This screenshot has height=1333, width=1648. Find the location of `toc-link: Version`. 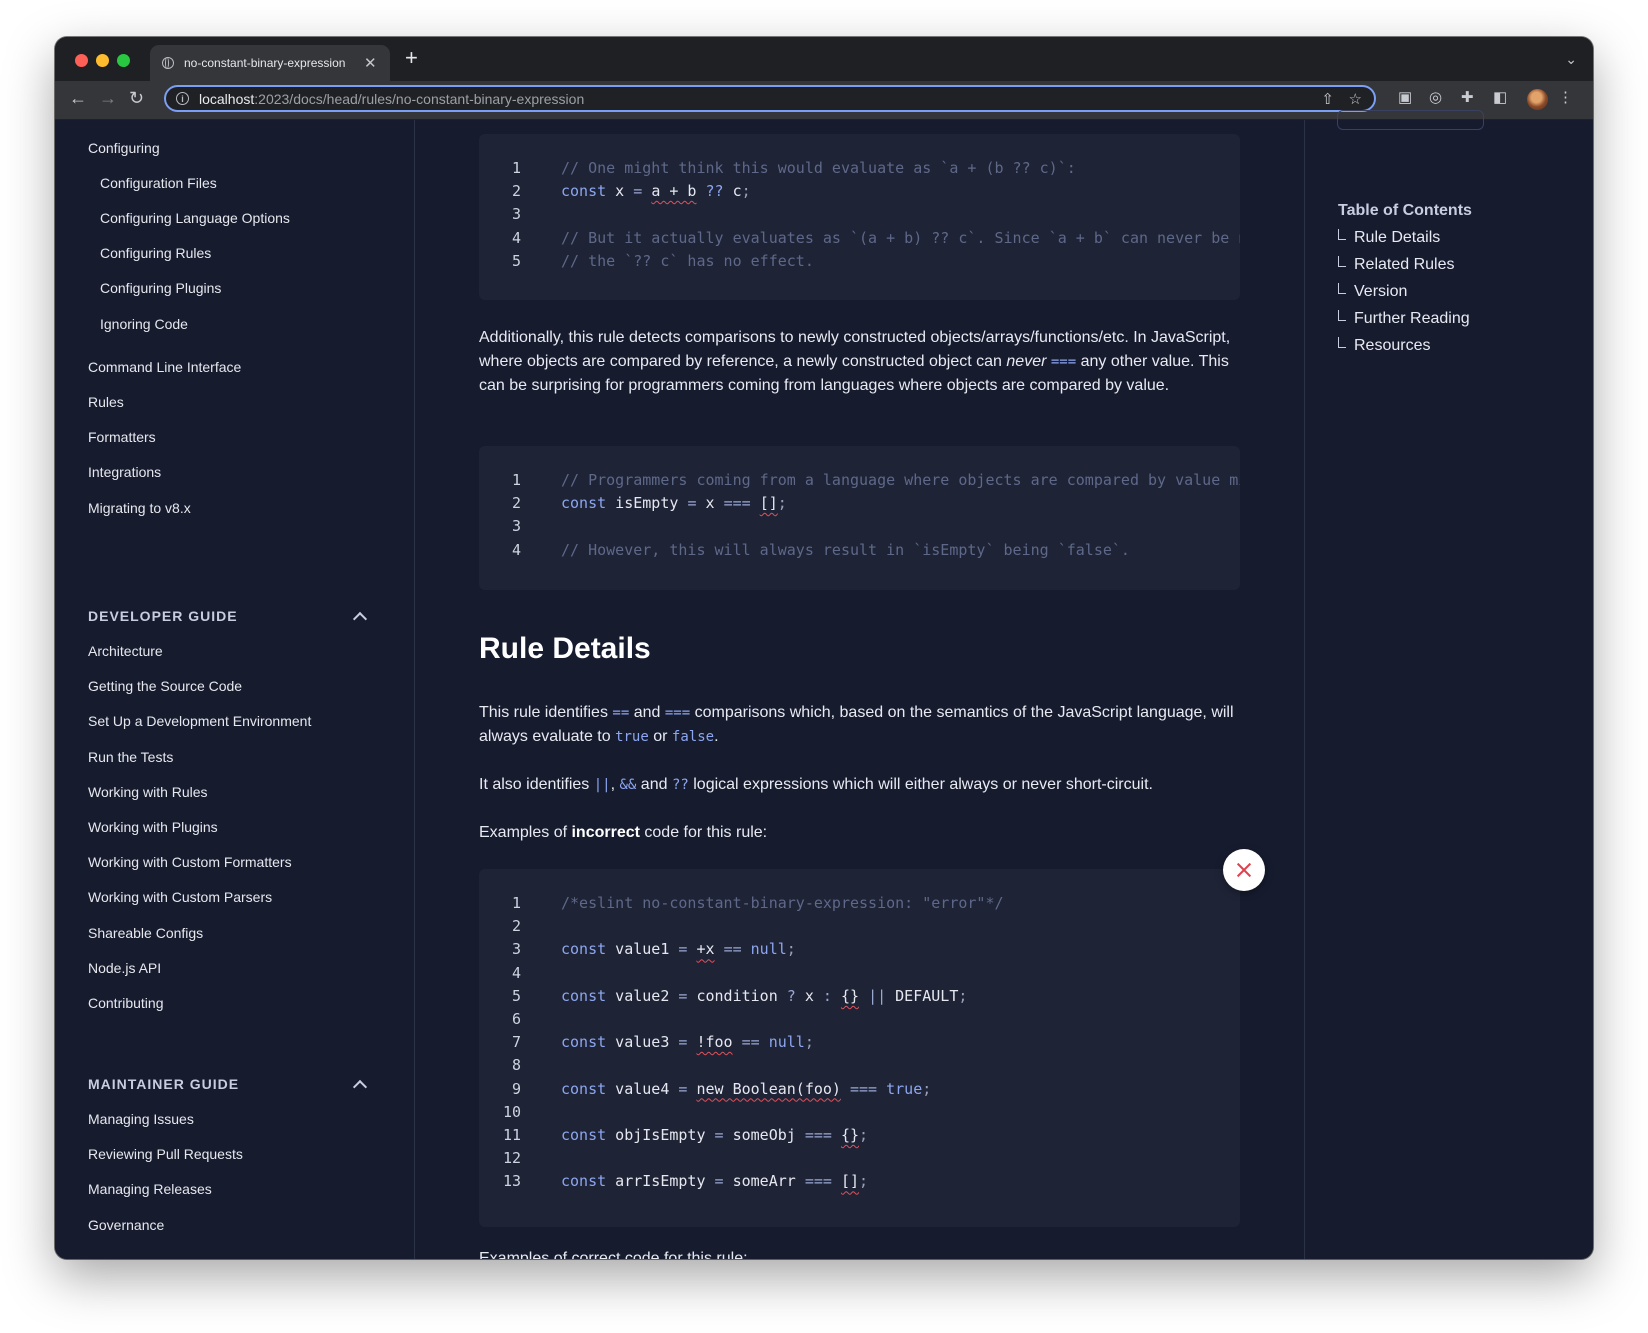

toc-link: Version is located at coordinates (1372, 292).